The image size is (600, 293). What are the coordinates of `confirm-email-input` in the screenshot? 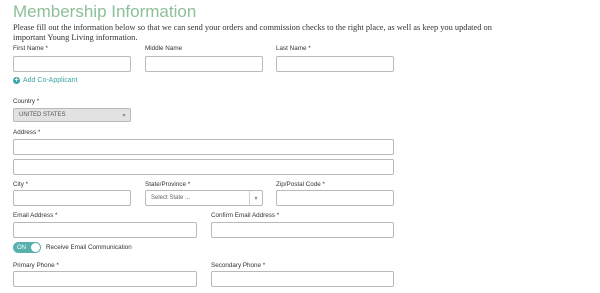 It's located at (302, 230).